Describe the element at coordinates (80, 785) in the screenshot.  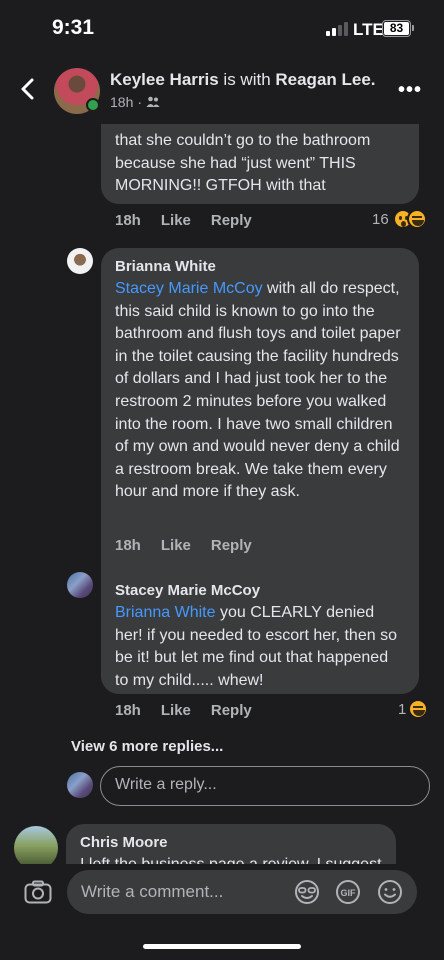
I see `user-avatar` at that location.